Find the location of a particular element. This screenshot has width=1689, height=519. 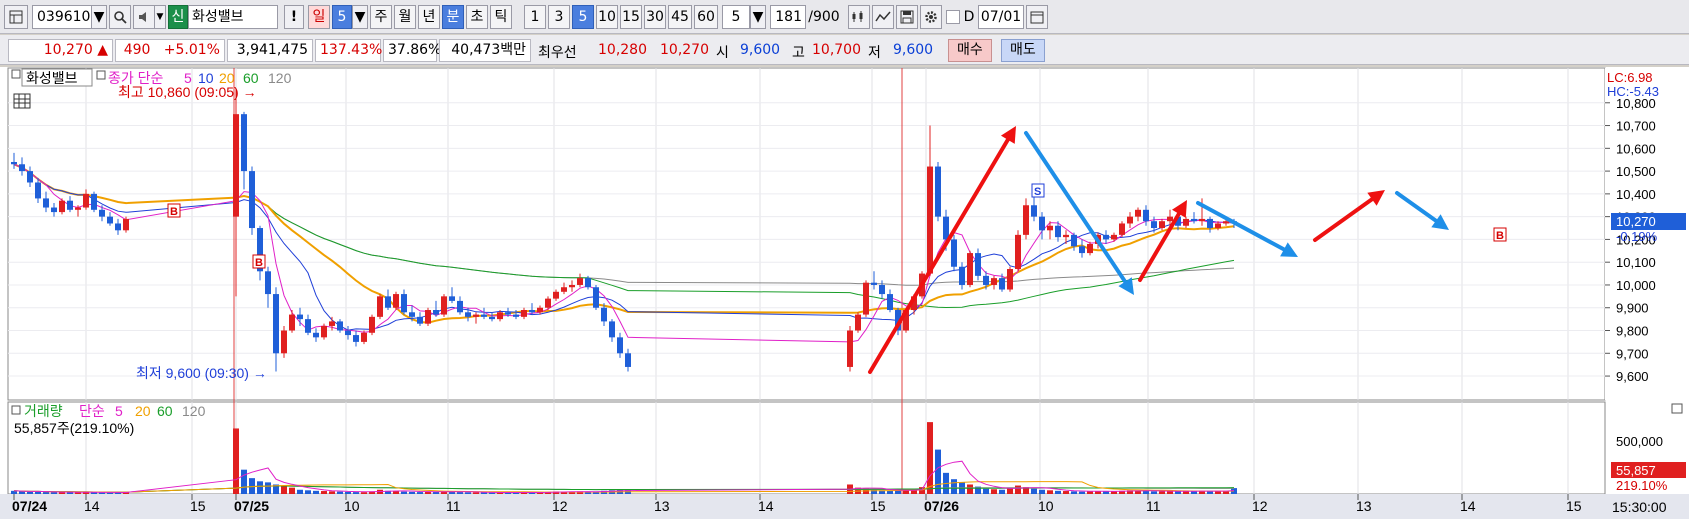

minute-45-button: 45 is located at coordinates (680, 17).